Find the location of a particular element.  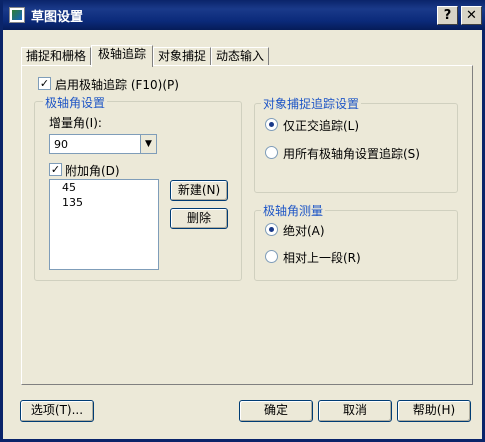

all-polar-tracking-label: 用所有极轴角设置追踪(S) is located at coordinates (351, 154).